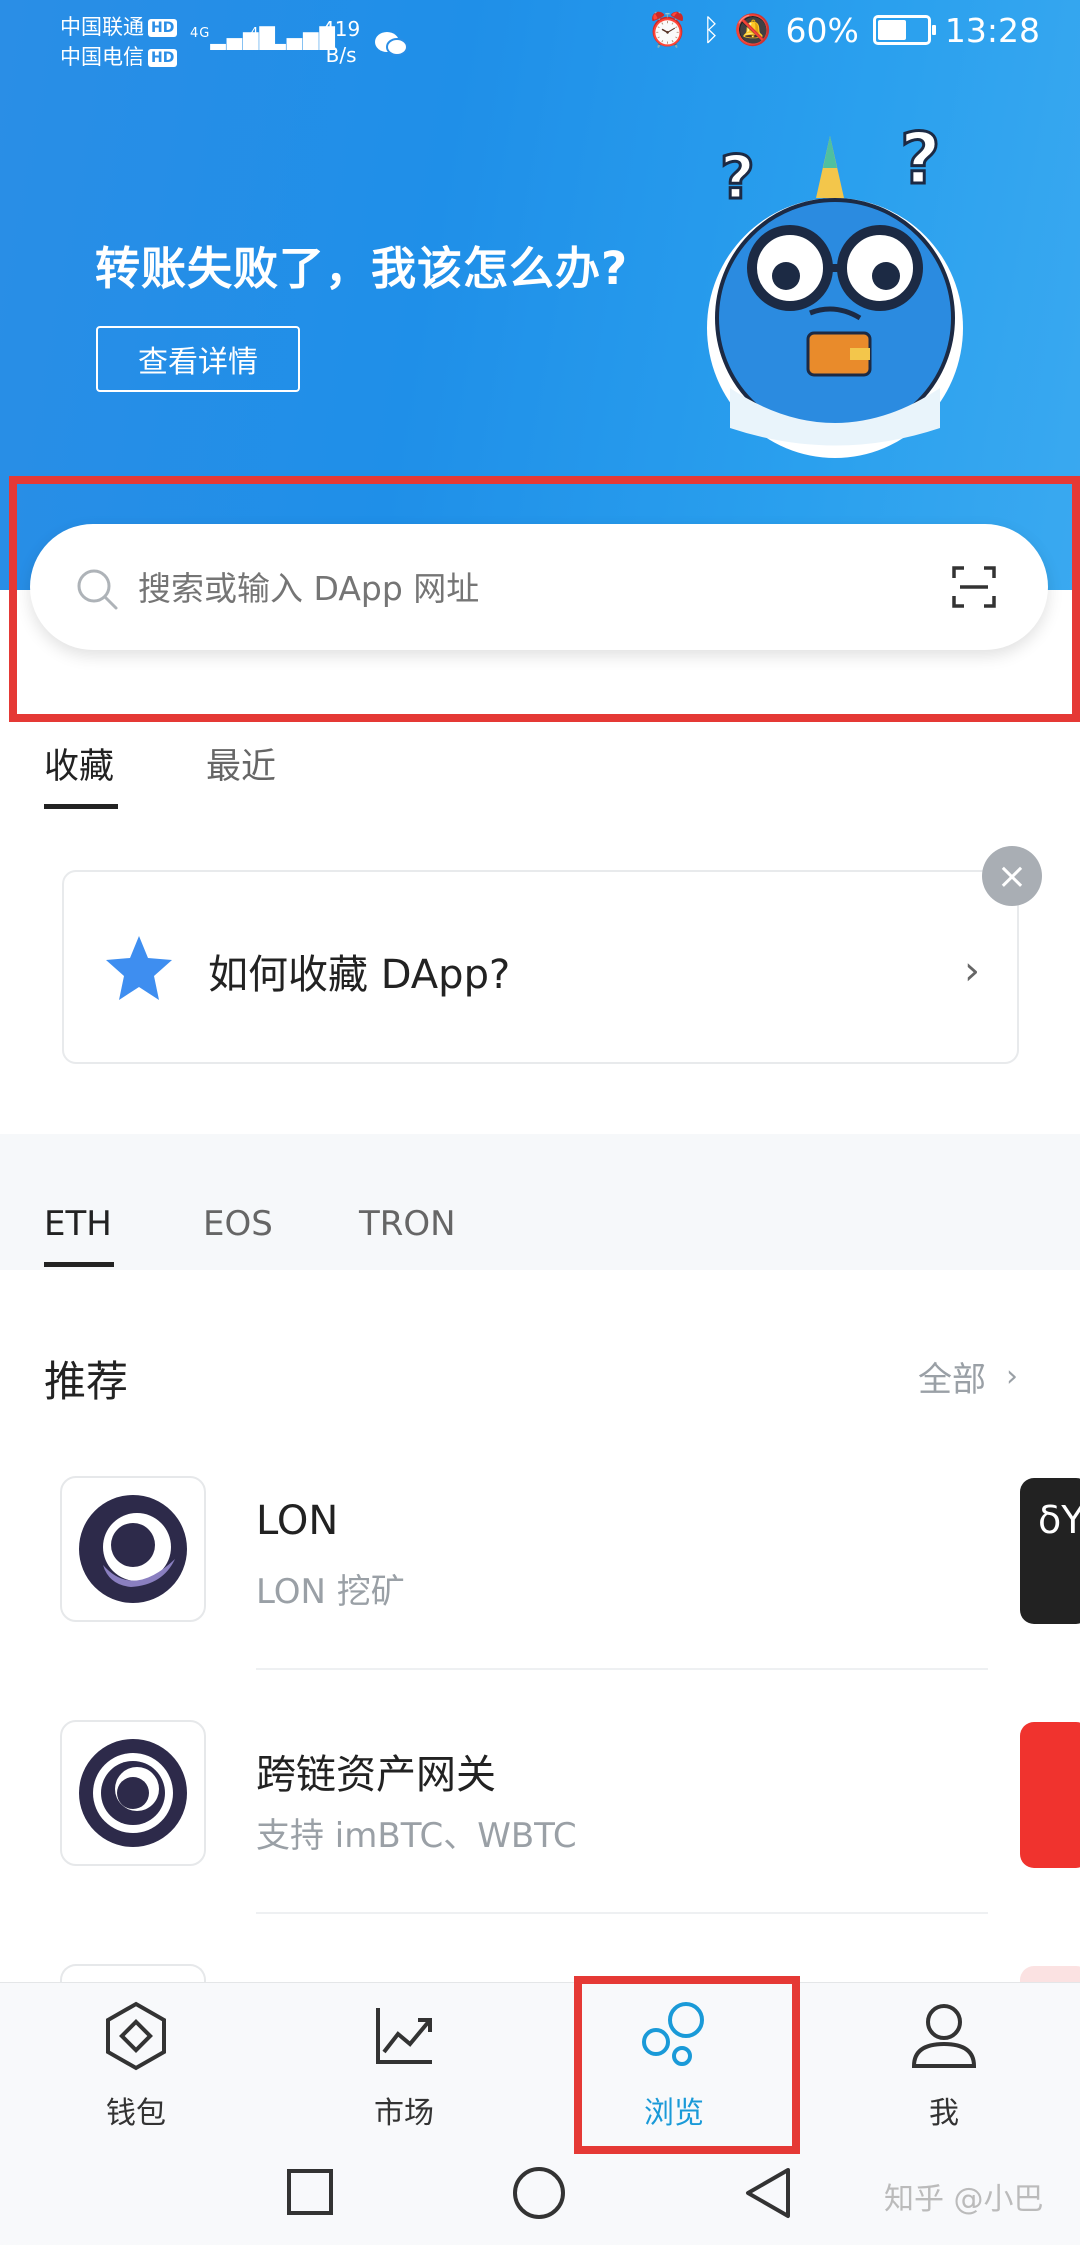 The width and height of the screenshot is (1080, 2245). Describe the element at coordinates (964, 2199) in the screenshot. I see `watermark: 知乎 @小巴` at that location.